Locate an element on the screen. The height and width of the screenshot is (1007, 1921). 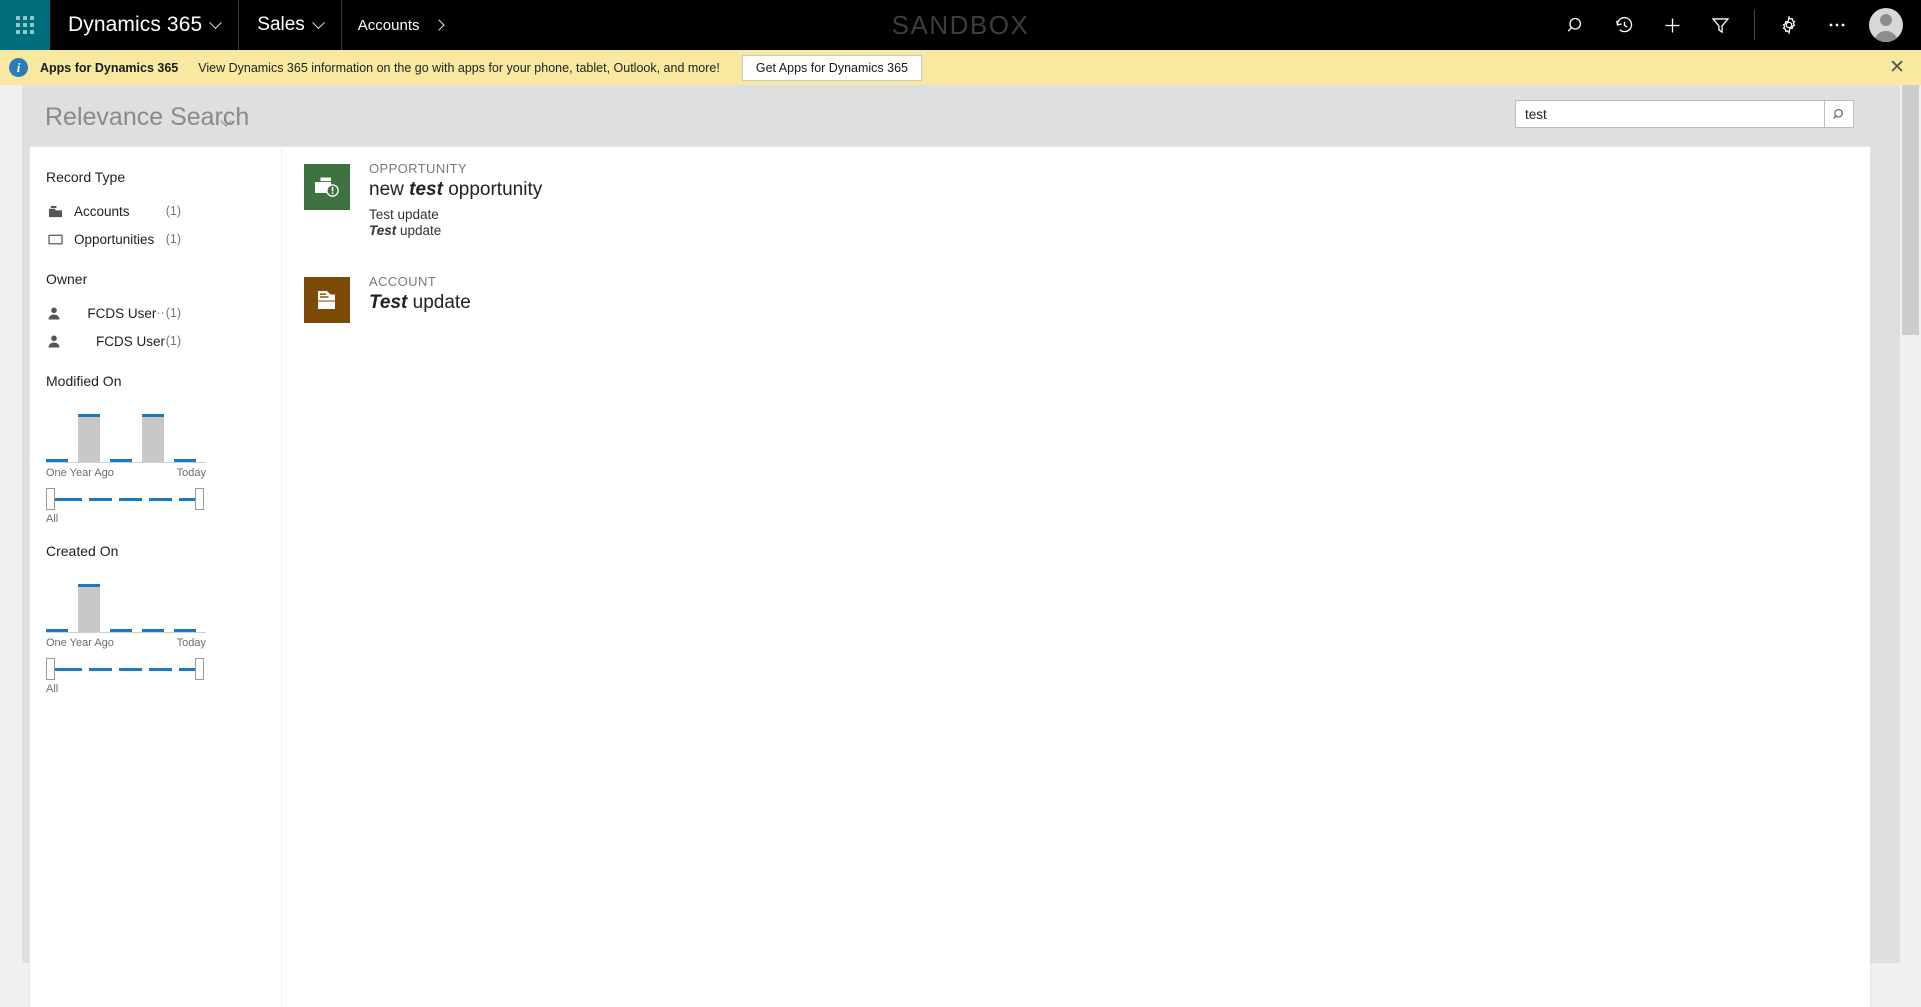
result-record-type: OPPORTUNITY is located at coordinates (418, 168).